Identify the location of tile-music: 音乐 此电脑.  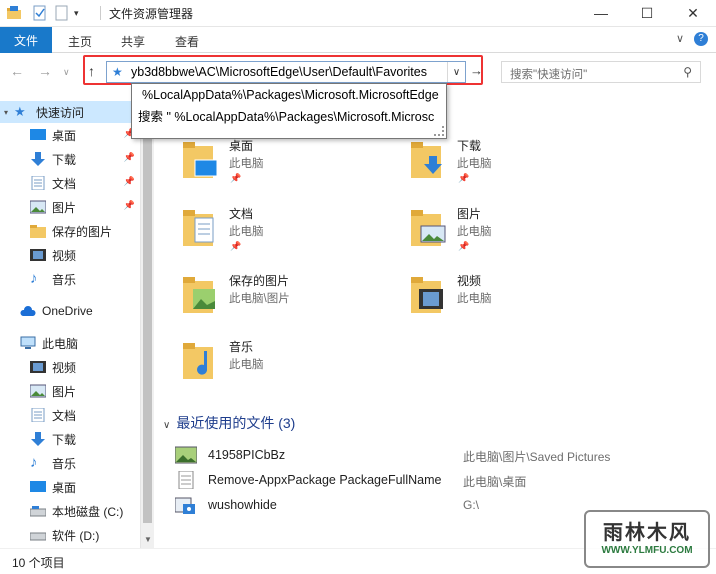
(255, 361).